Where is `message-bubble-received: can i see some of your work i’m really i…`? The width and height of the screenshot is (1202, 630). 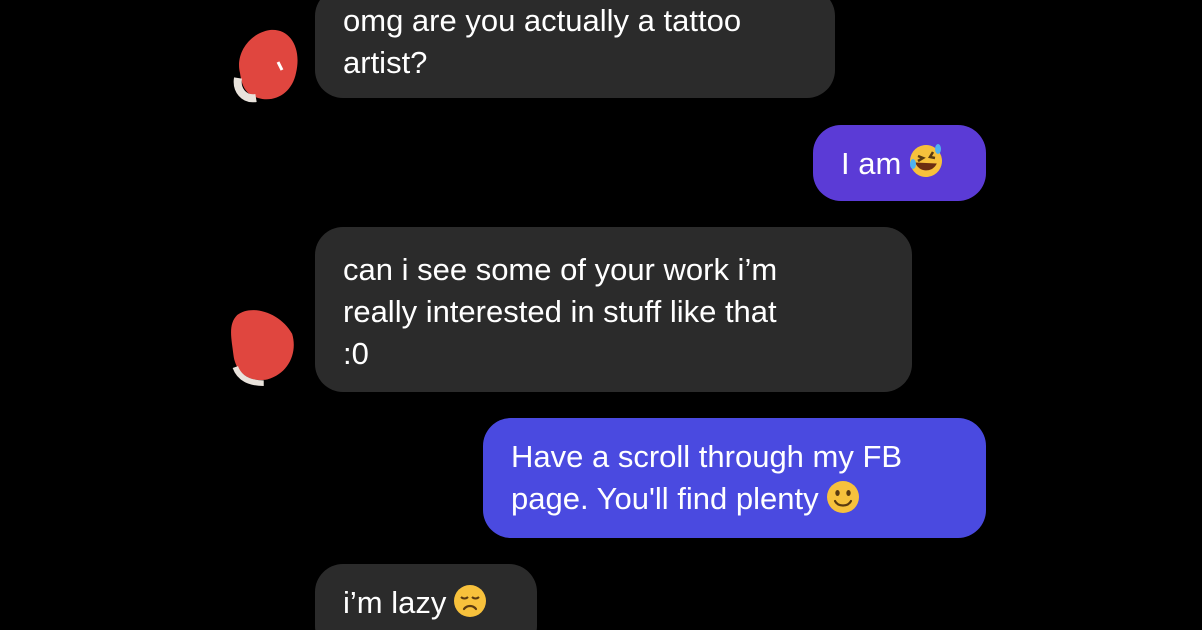 message-bubble-received: can i see some of your work i’m really i… is located at coordinates (613, 309).